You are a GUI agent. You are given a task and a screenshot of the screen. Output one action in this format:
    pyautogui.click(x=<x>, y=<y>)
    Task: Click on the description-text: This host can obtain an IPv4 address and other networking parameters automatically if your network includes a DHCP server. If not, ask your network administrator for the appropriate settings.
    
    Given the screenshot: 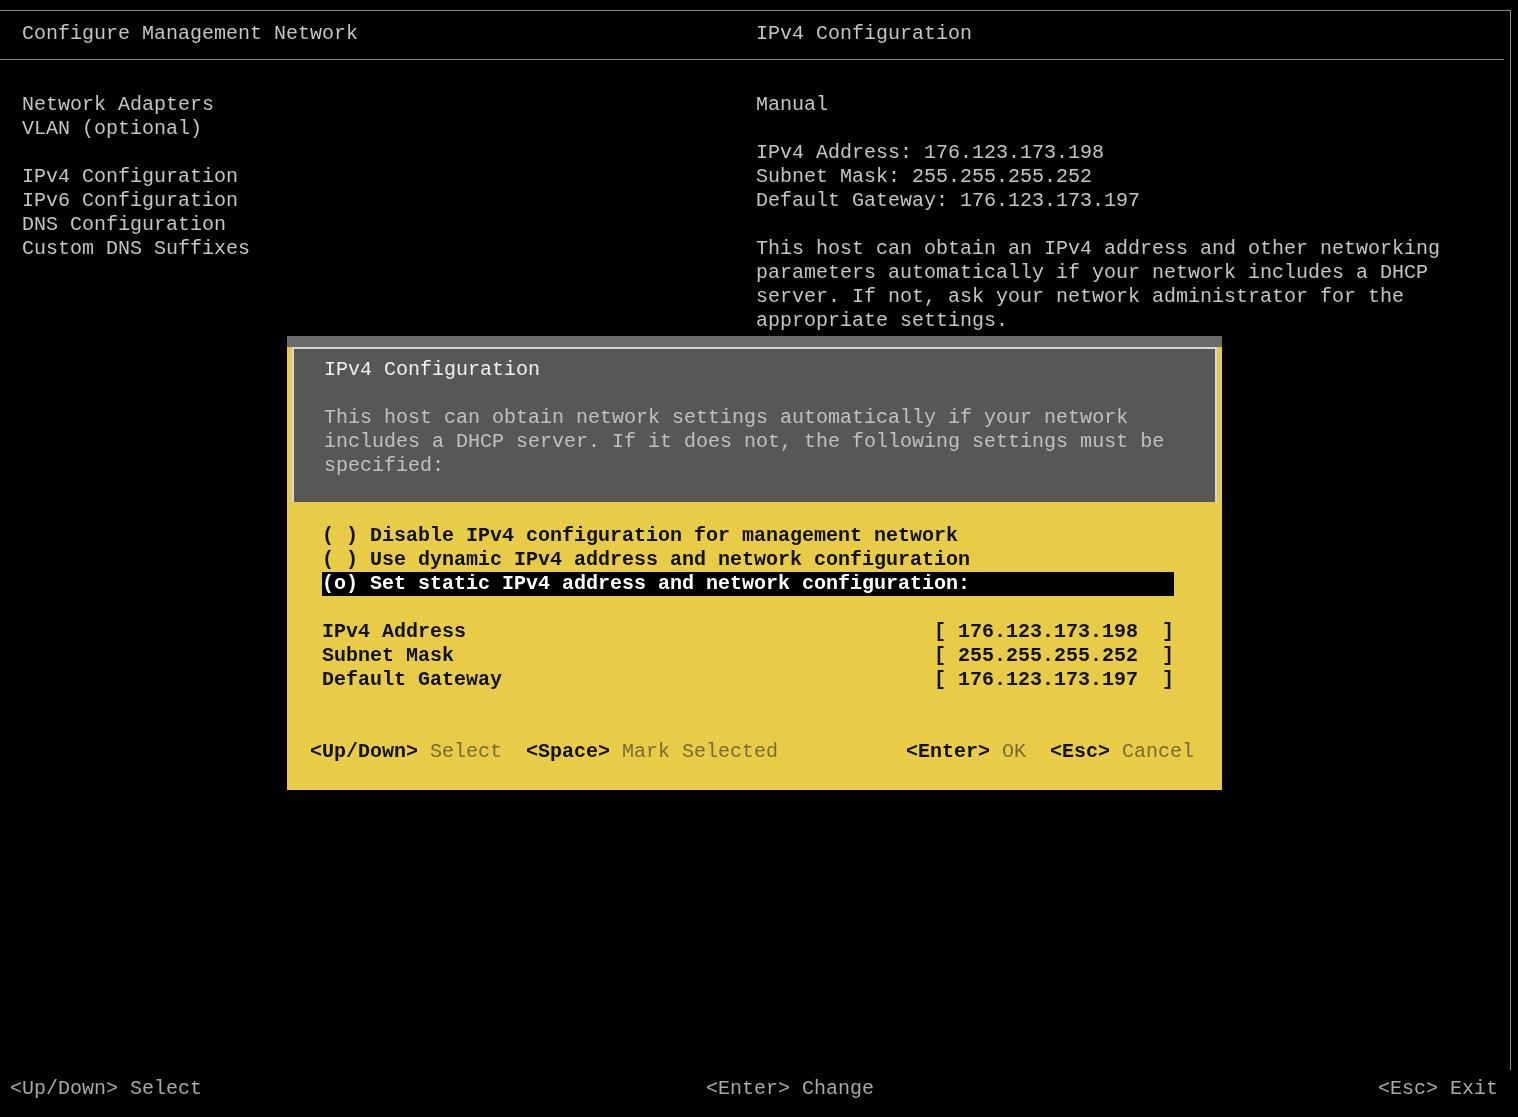 What is the action you would take?
    pyautogui.click(x=1099, y=285)
    